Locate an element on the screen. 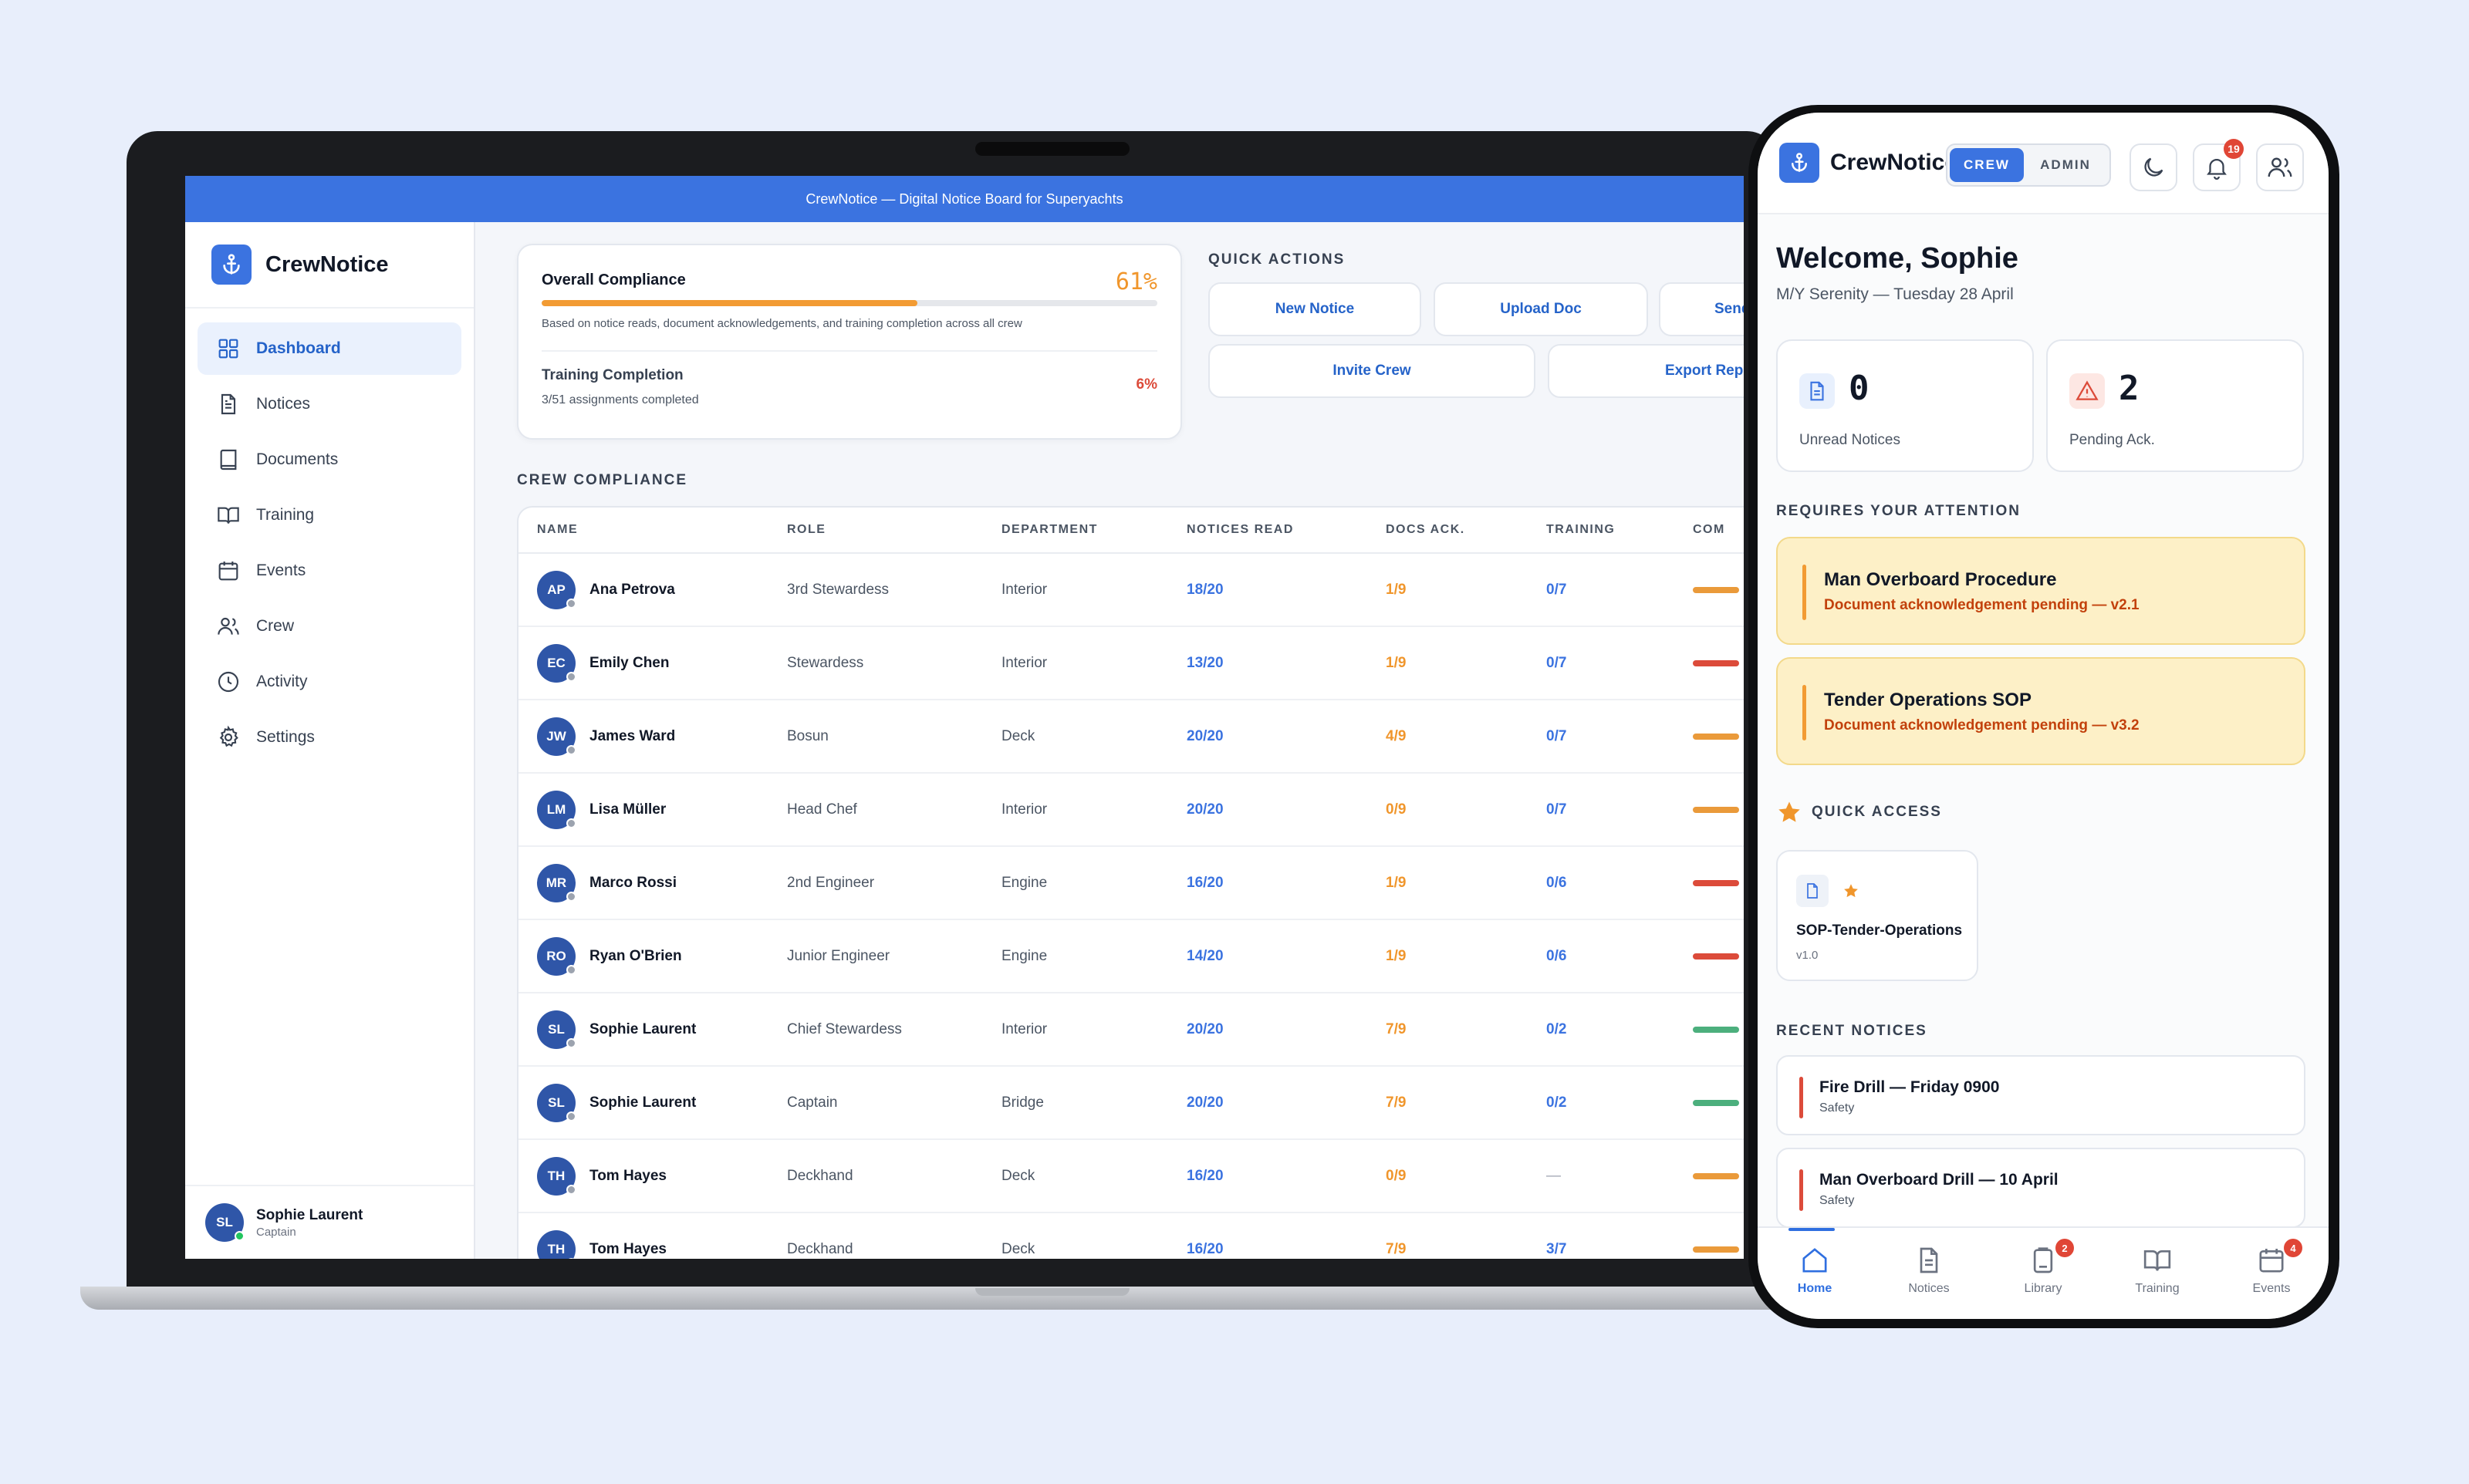 The image size is (2469, 1484). sidebar-item-dashboard: Dashboard is located at coordinates (330, 348).